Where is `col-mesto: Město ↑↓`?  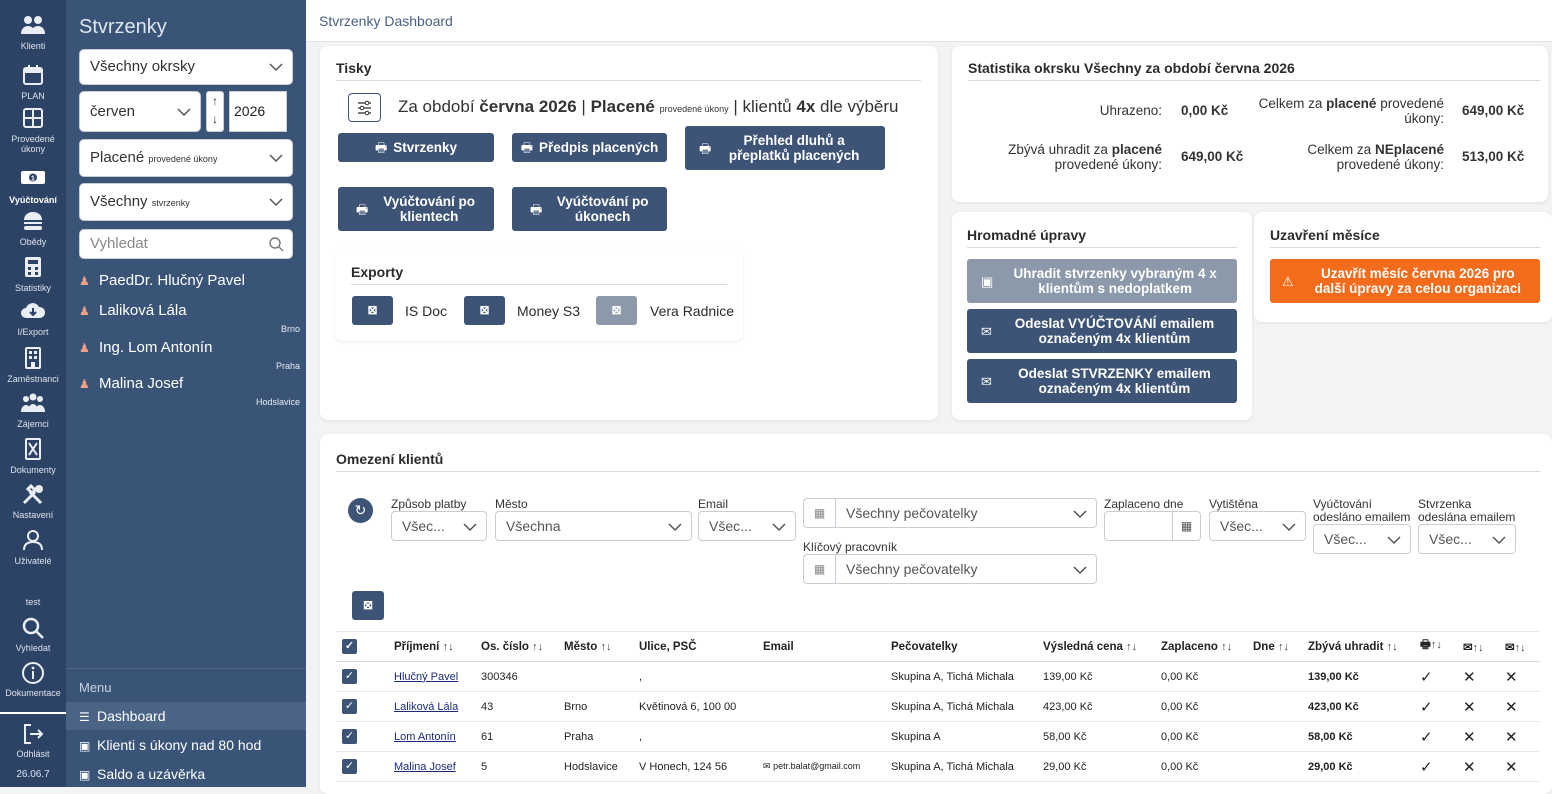 col-mesto: Město ↑↓ is located at coordinates (601, 646).